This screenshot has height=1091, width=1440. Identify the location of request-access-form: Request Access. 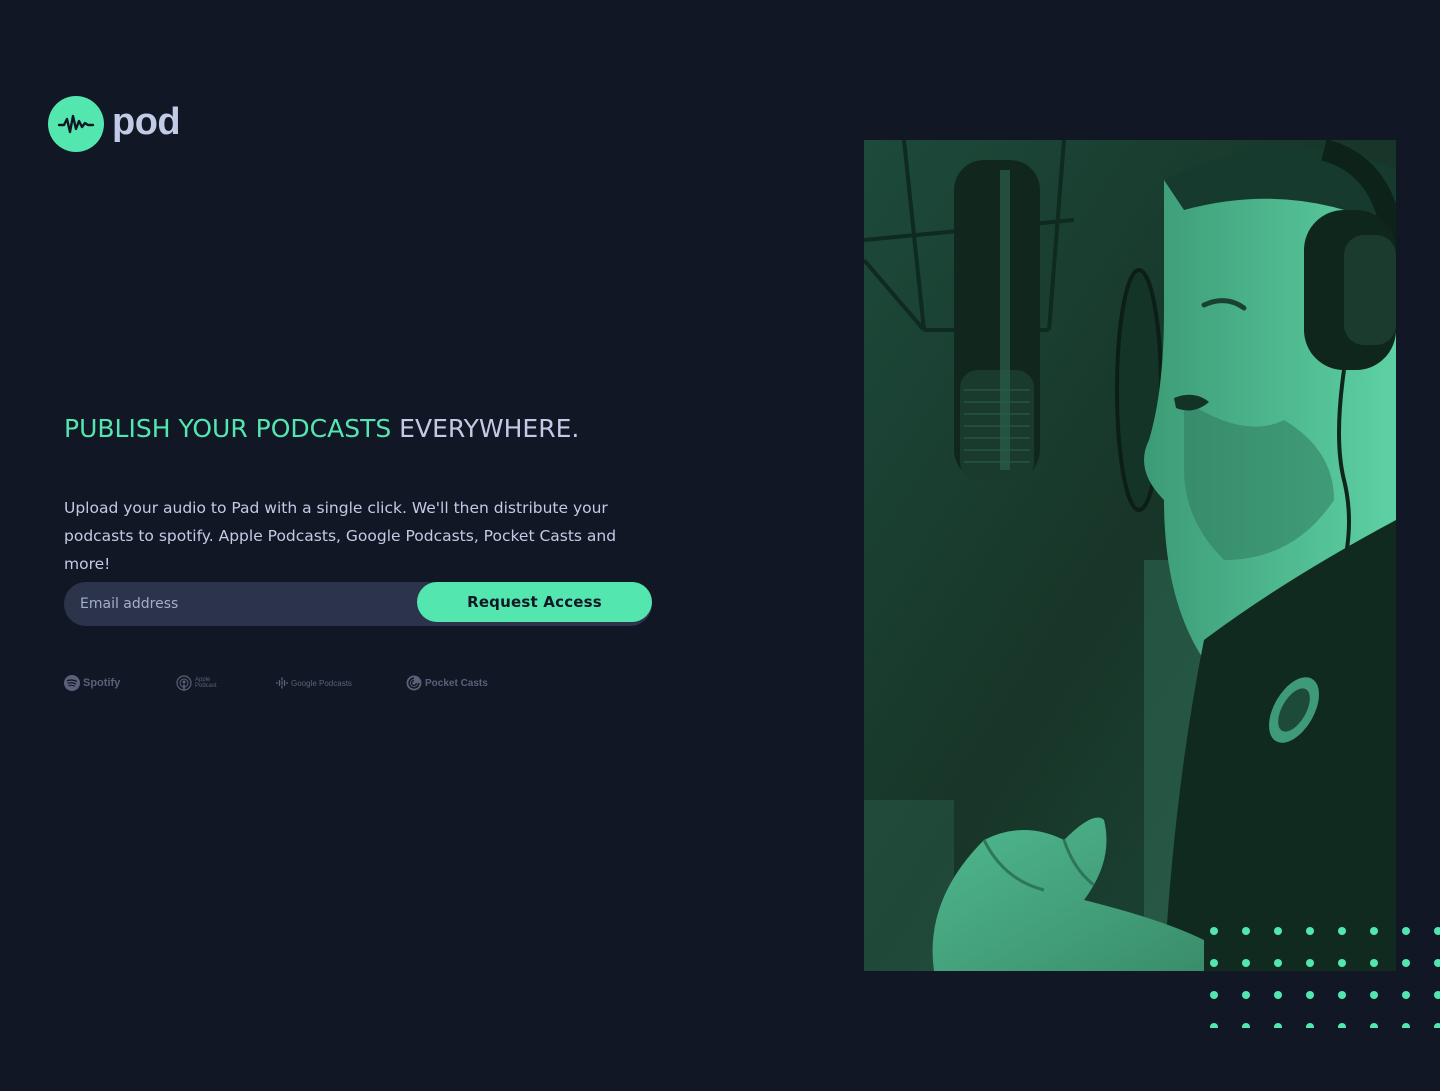
(358, 604).